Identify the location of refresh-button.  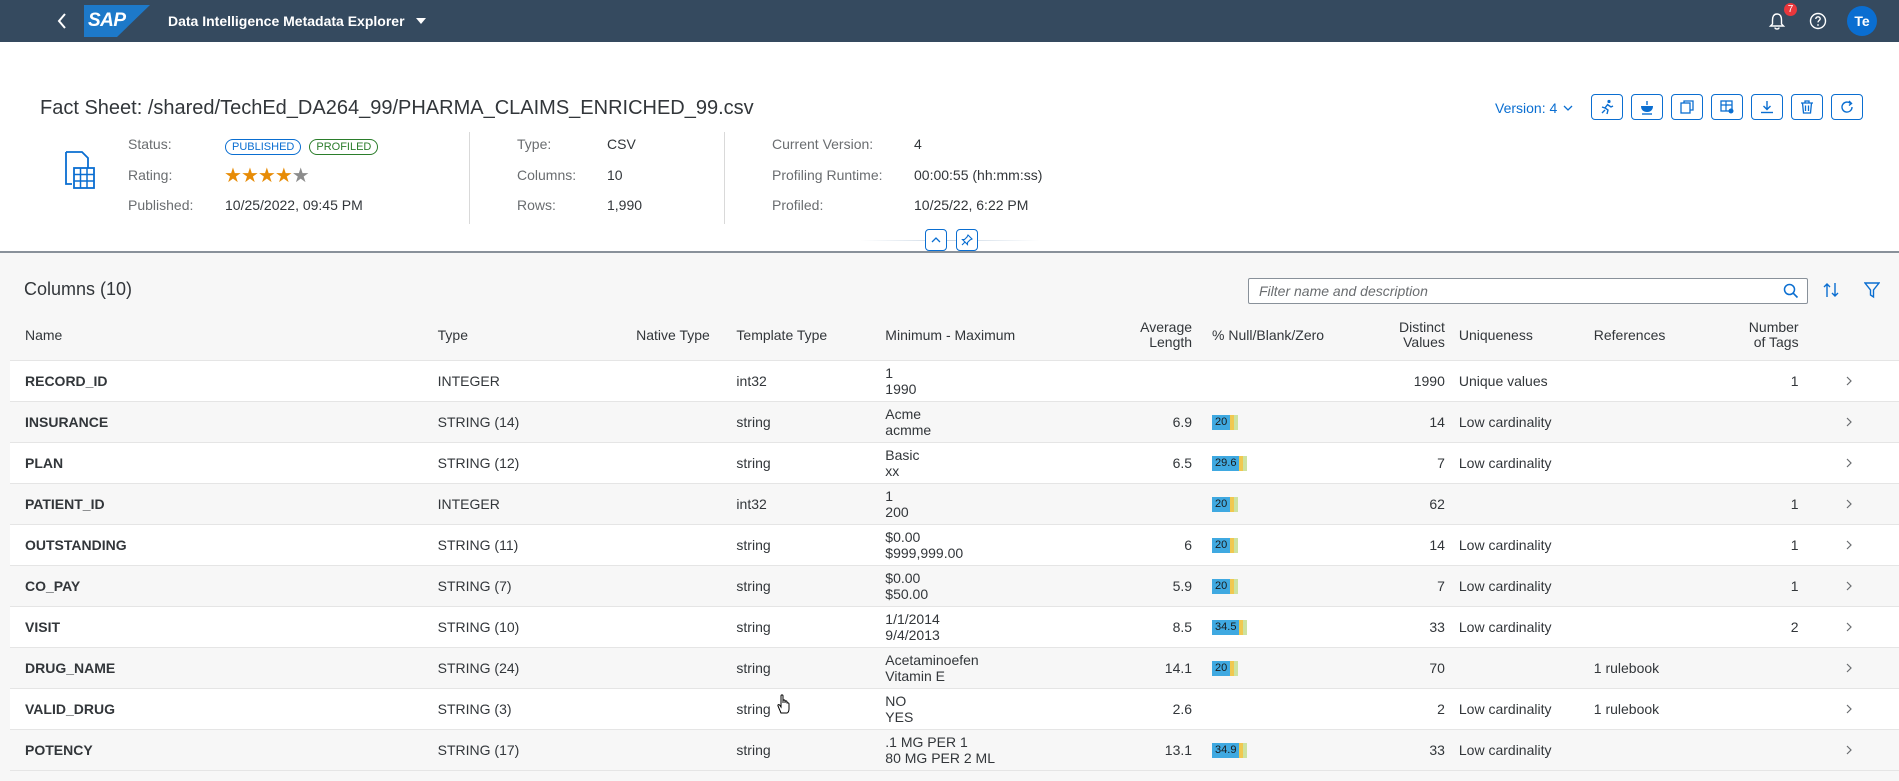
(1847, 107).